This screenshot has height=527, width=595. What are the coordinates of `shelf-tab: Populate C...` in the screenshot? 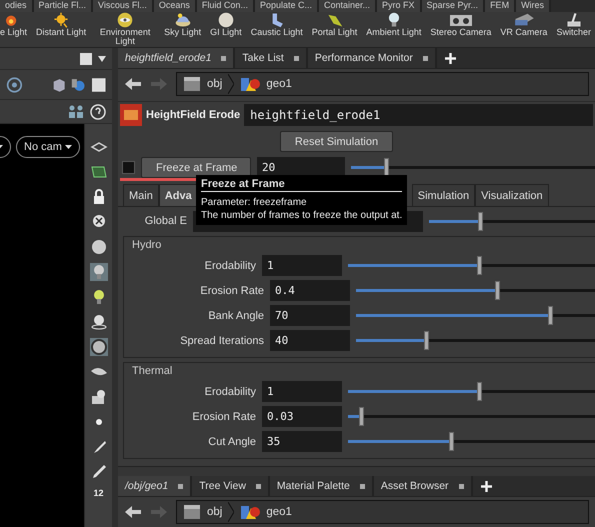 It's located at (286, 6).